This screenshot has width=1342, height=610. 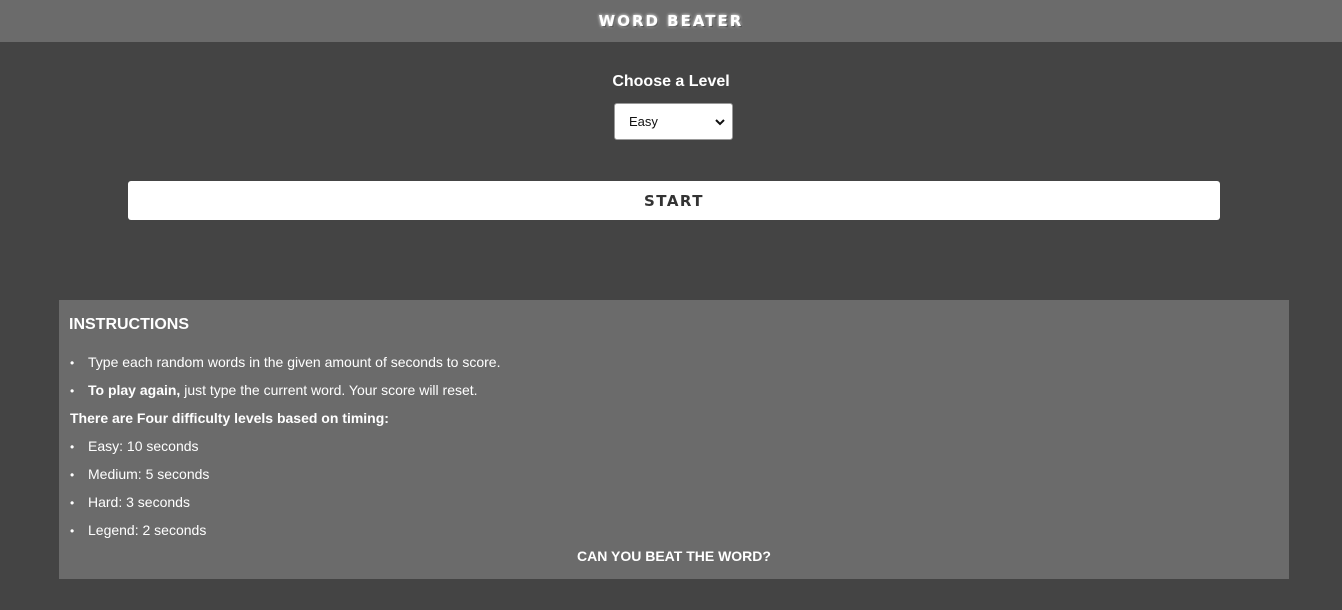 I want to click on level-select-value: Easy, so click(x=643, y=121).